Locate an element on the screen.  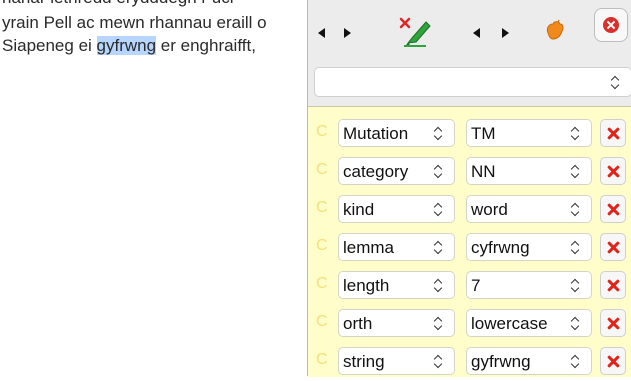
color-shape-icon is located at coordinates (555, 29).